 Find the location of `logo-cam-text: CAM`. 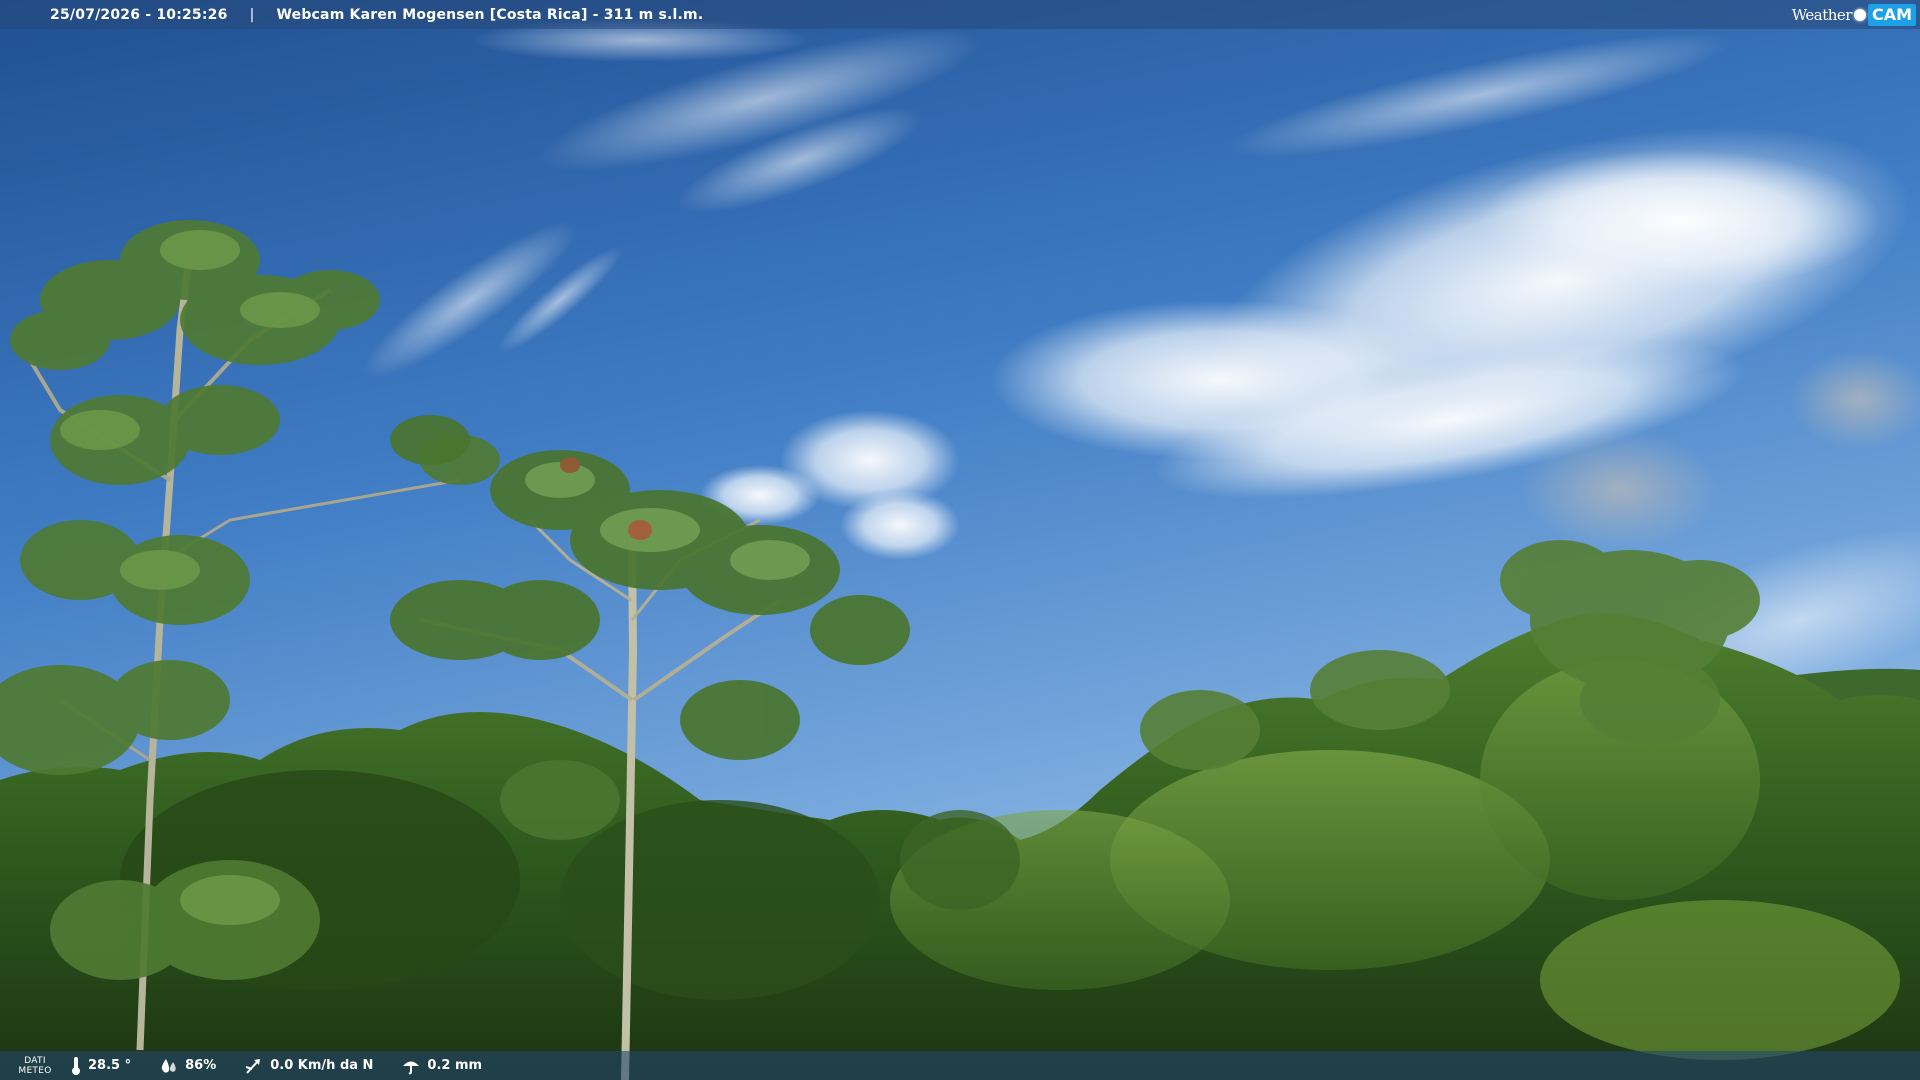

logo-cam-text: CAM is located at coordinates (1891, 14).